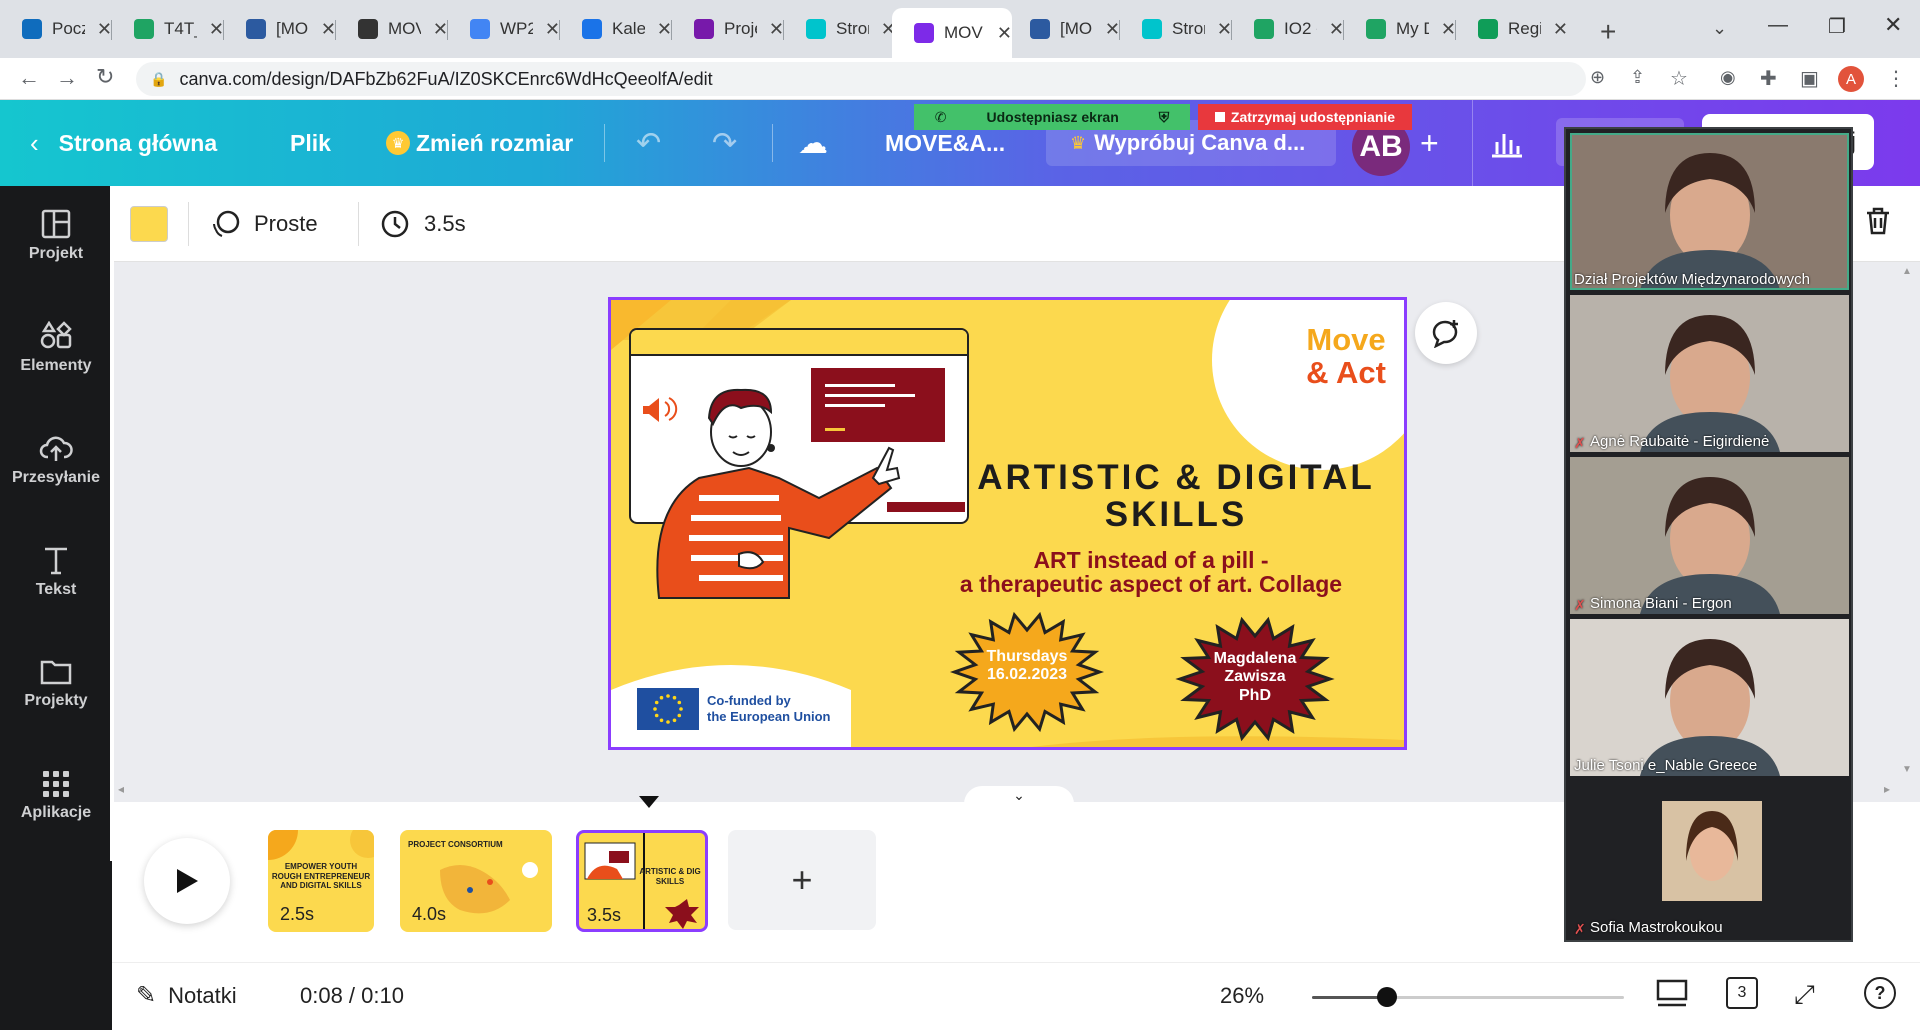  Describe the element at coordinates (649, 802) in the screenshot. I see `playhead-marker` at that location.